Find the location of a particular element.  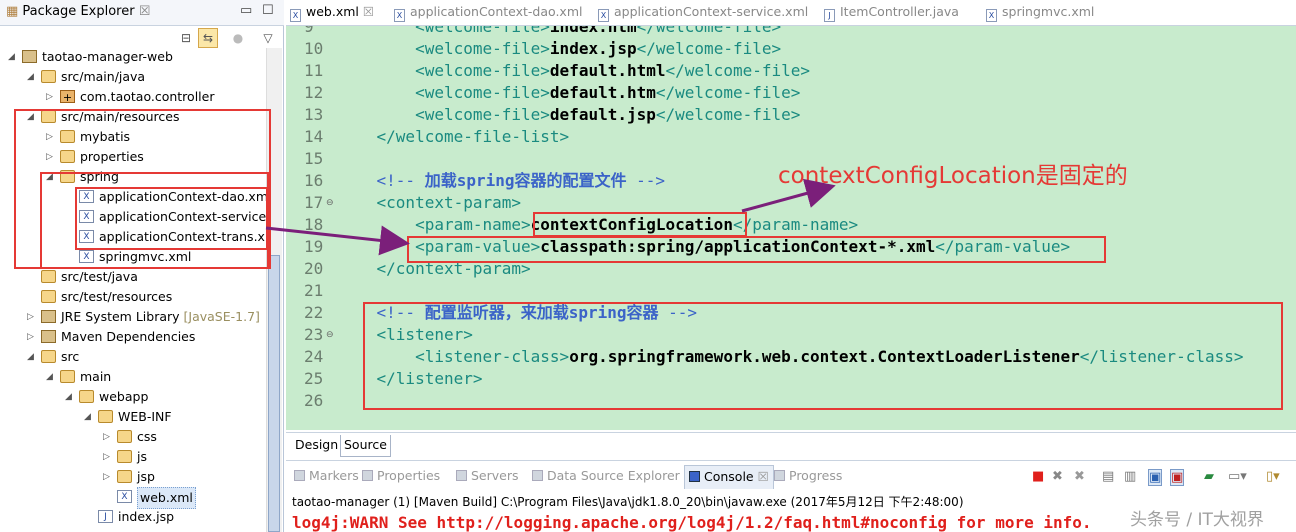

comment: 加载spring容器的配置文件 is located at coordinates (525, 180).